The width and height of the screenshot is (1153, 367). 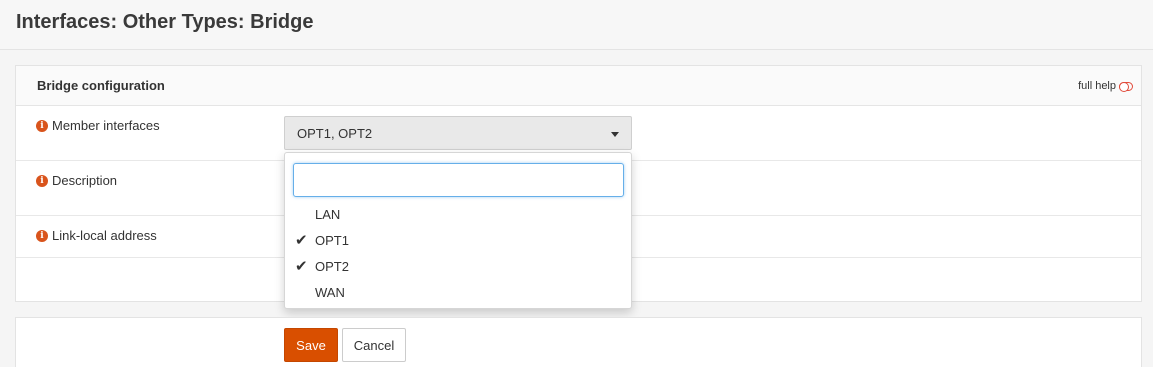 I want to click on member-interfaces-value: OPT1, OPT2, so click(x=335, y=133).